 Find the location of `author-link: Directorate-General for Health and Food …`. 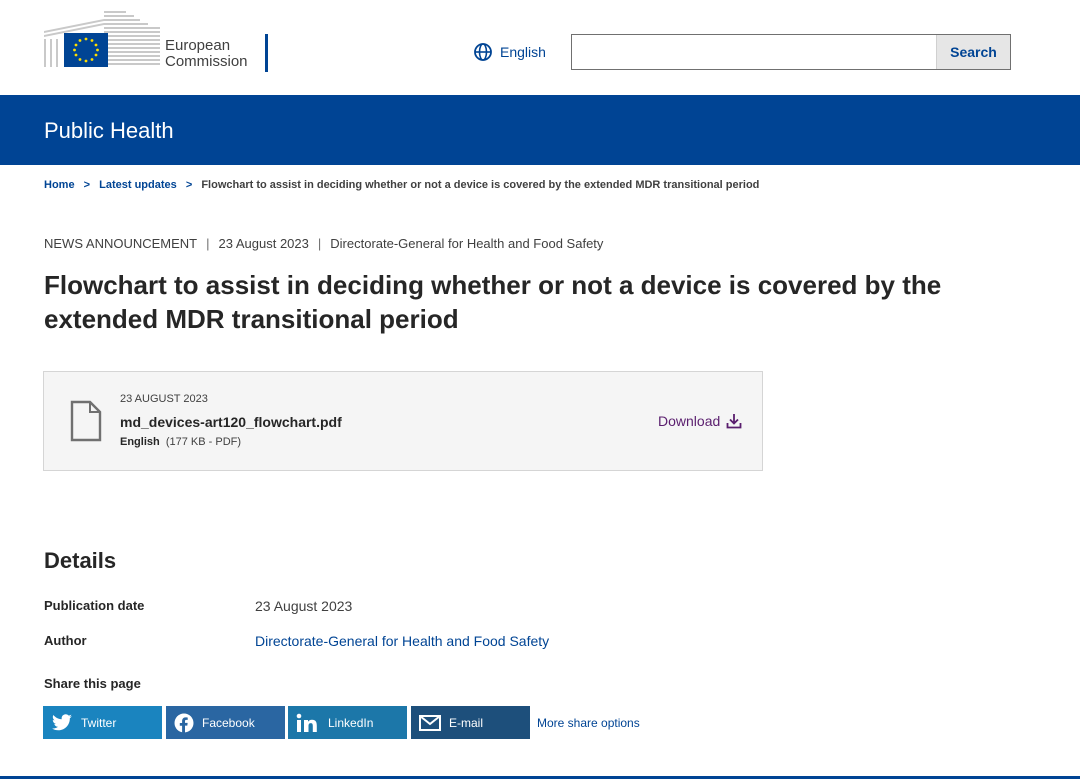

author-link: Directorate-General for Health and Food … is located at coordinates (402, 641).